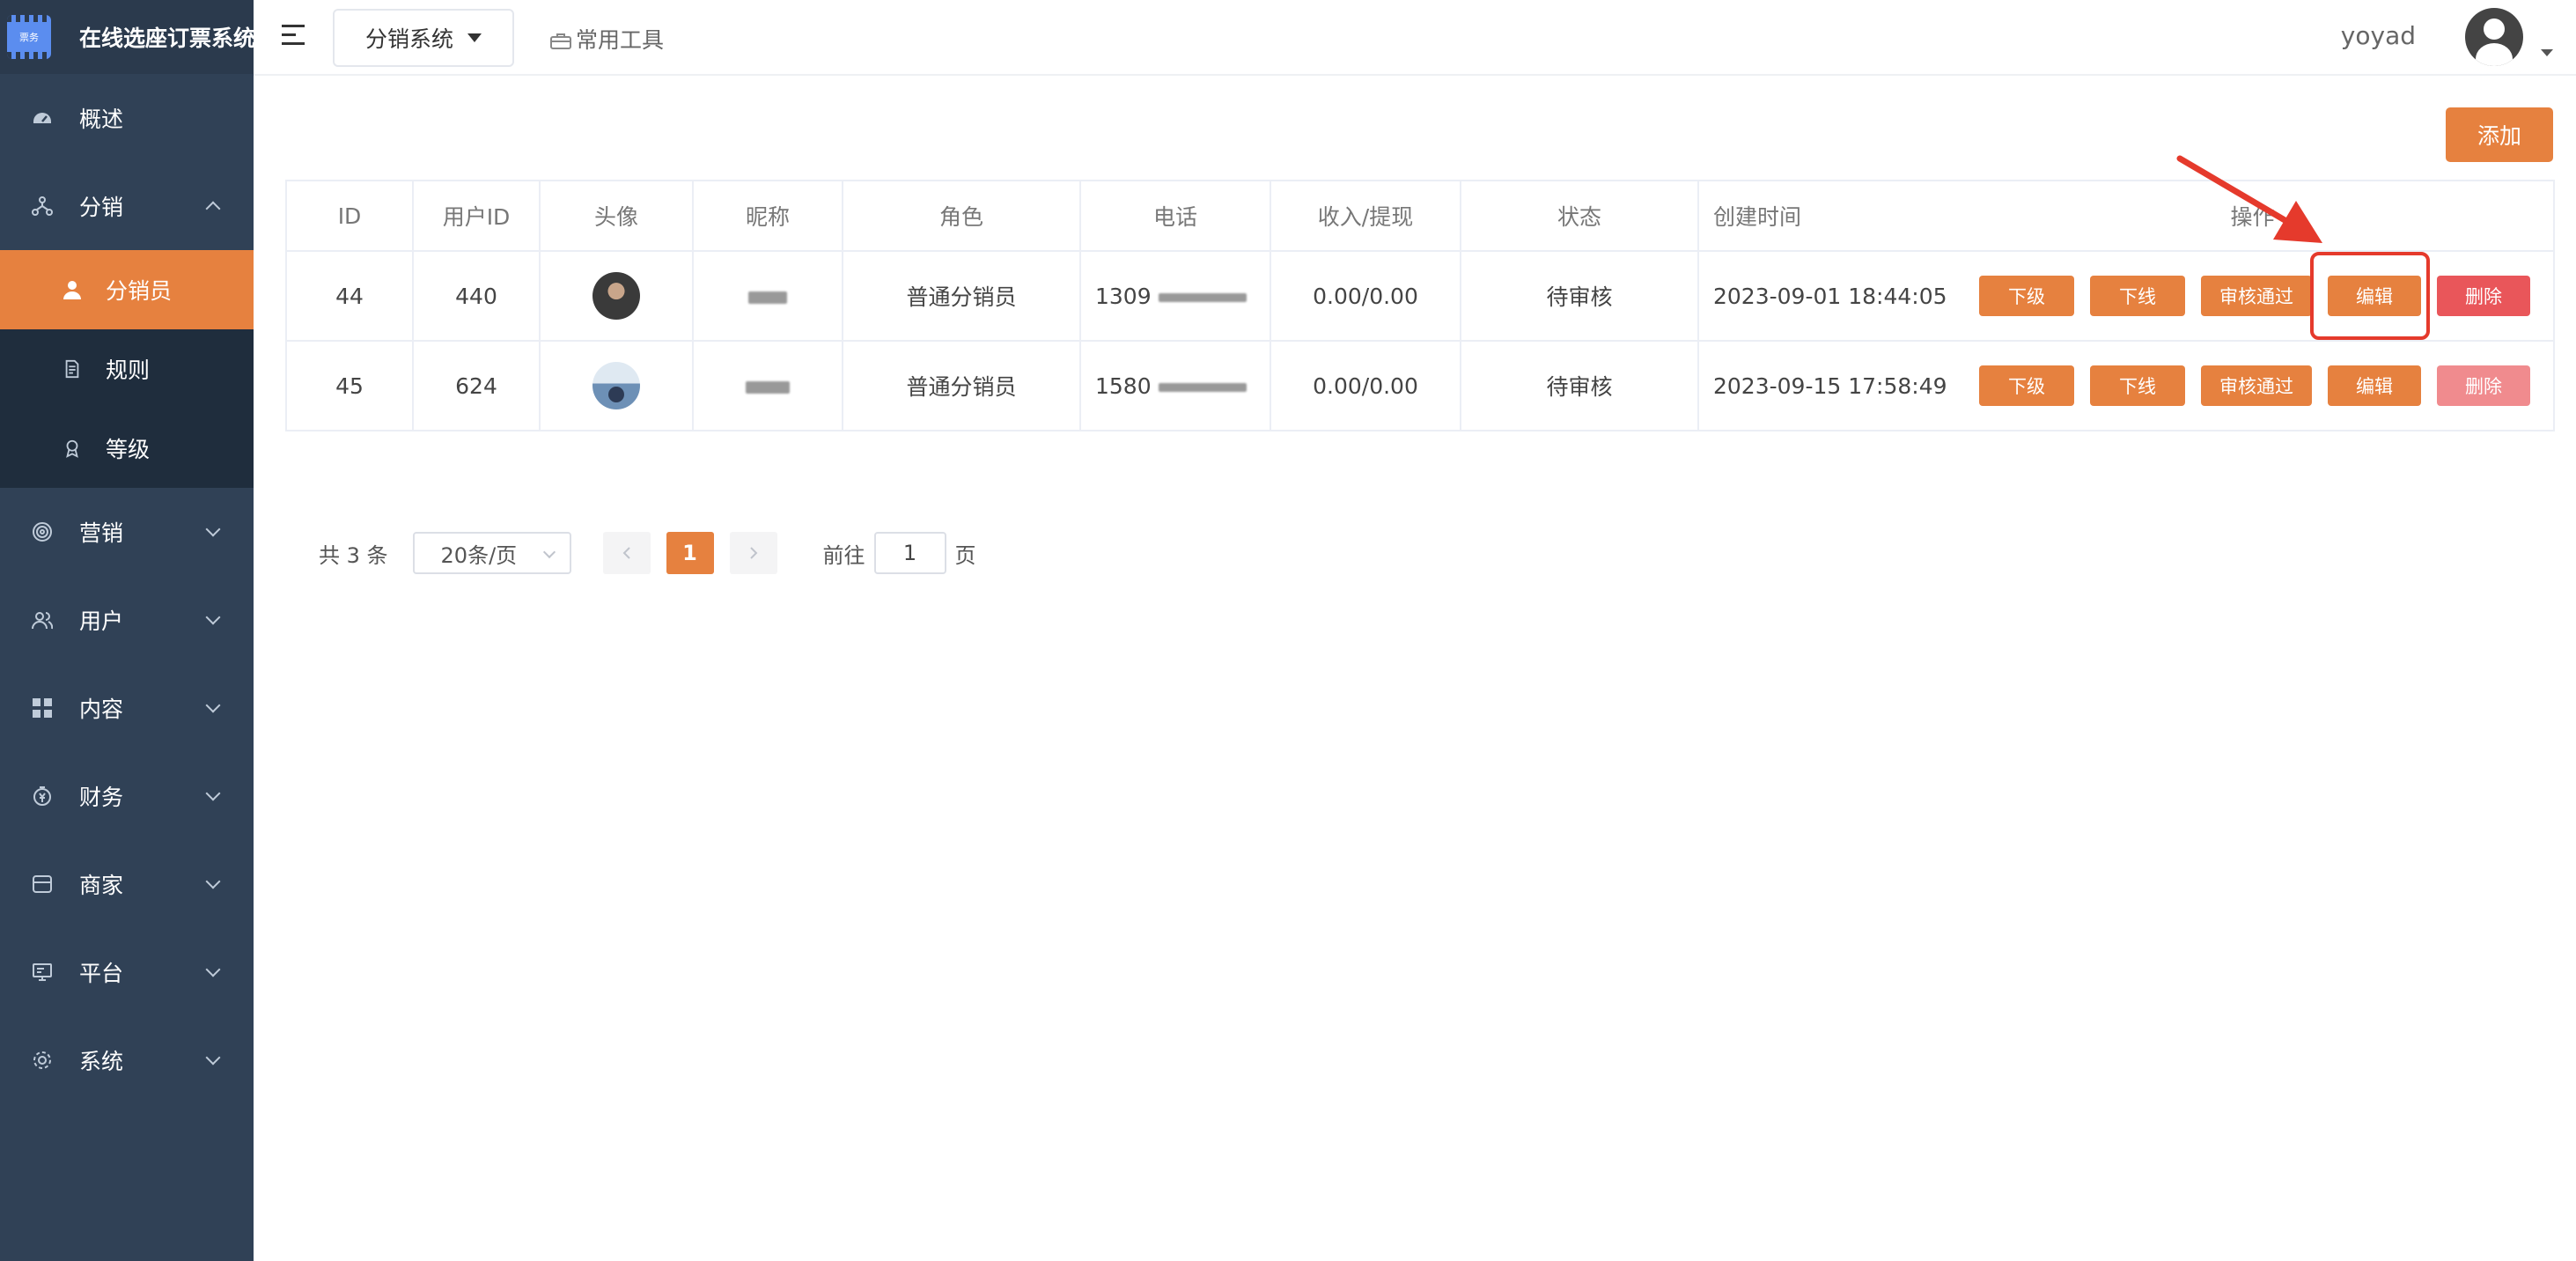 The image size is (2576, 1261). I want to click on sidebar-item-levels: 等级, so click(127, 448).